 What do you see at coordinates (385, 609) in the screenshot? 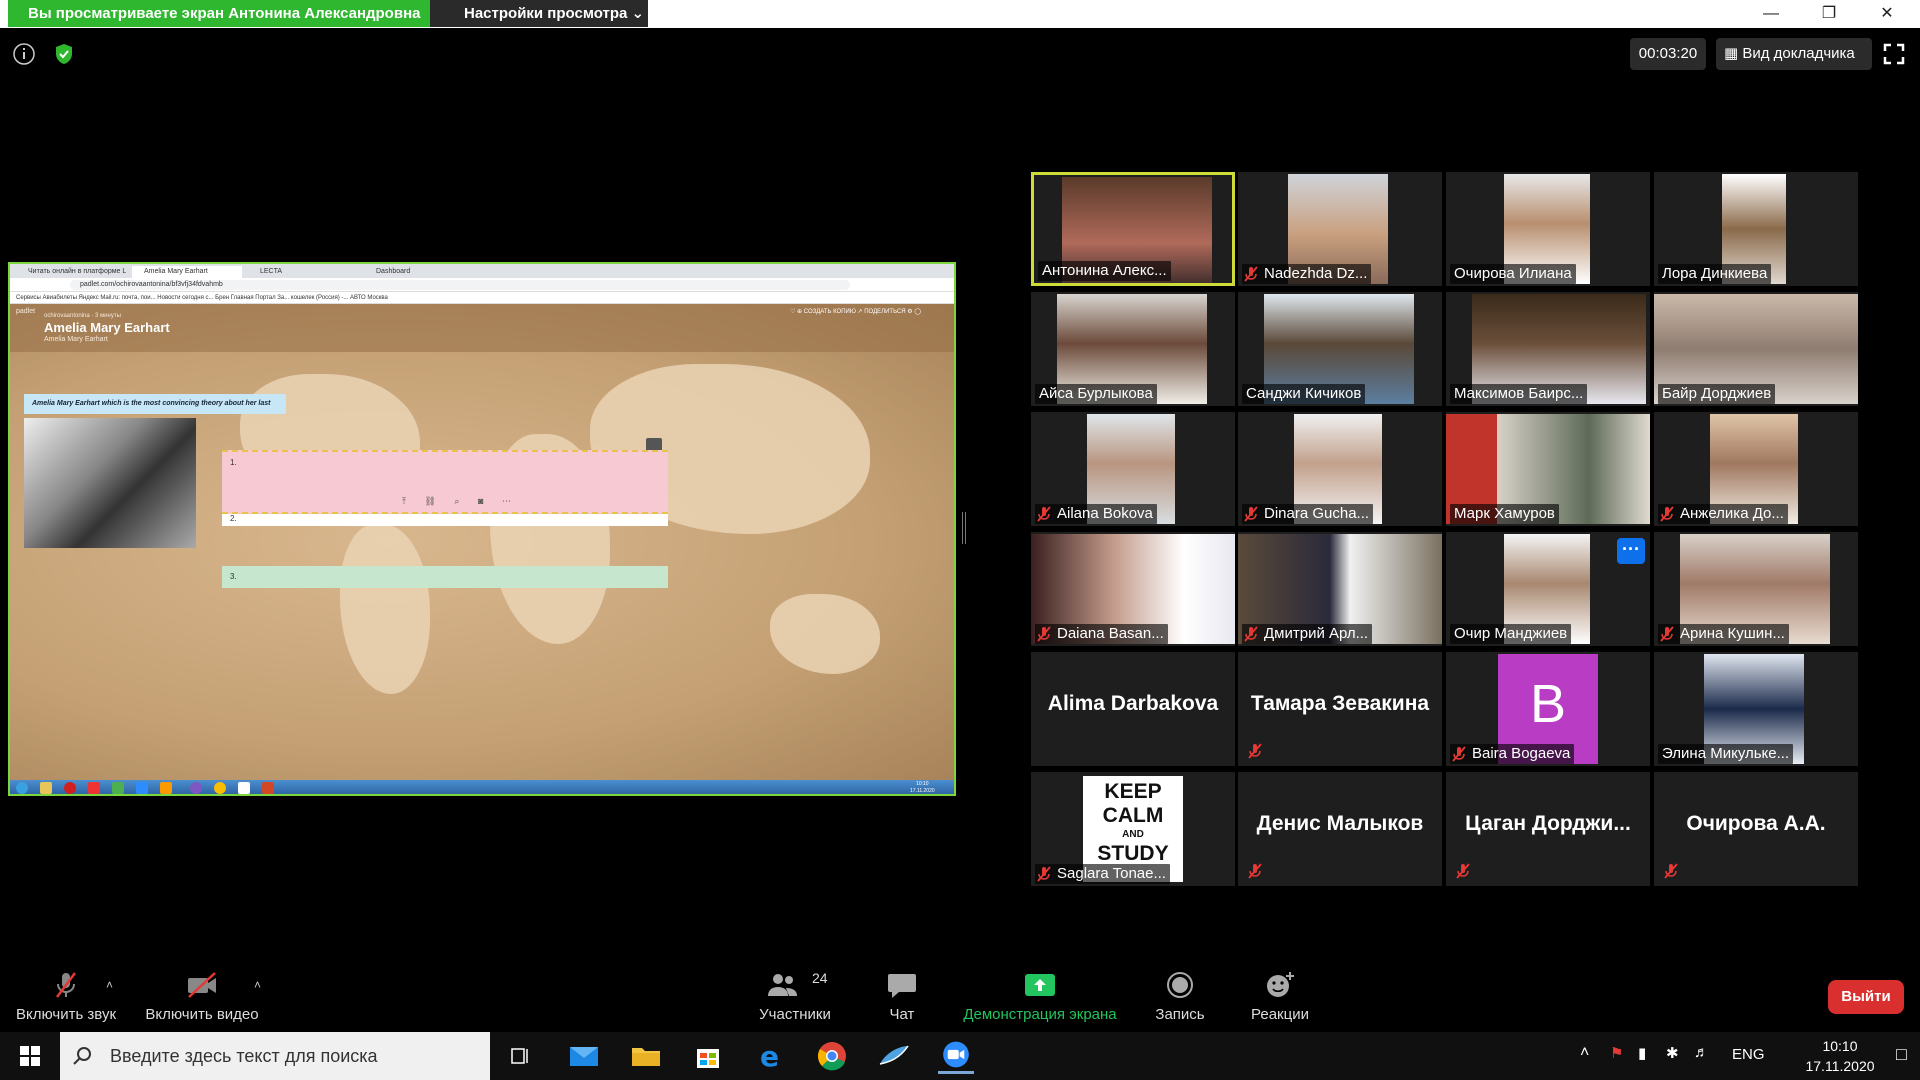
I see `map-continent` at bounding box center [385, 609].